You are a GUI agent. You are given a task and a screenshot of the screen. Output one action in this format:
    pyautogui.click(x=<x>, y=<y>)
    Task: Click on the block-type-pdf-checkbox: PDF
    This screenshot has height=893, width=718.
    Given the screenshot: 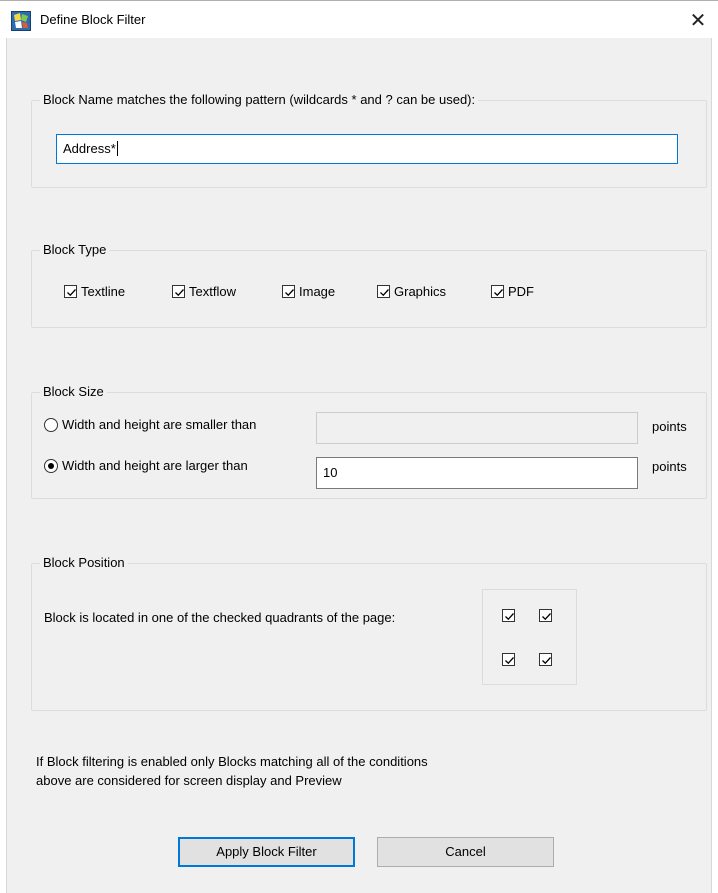 What is the action you would take?
    pyautogui.click(x=512, y=291)
    